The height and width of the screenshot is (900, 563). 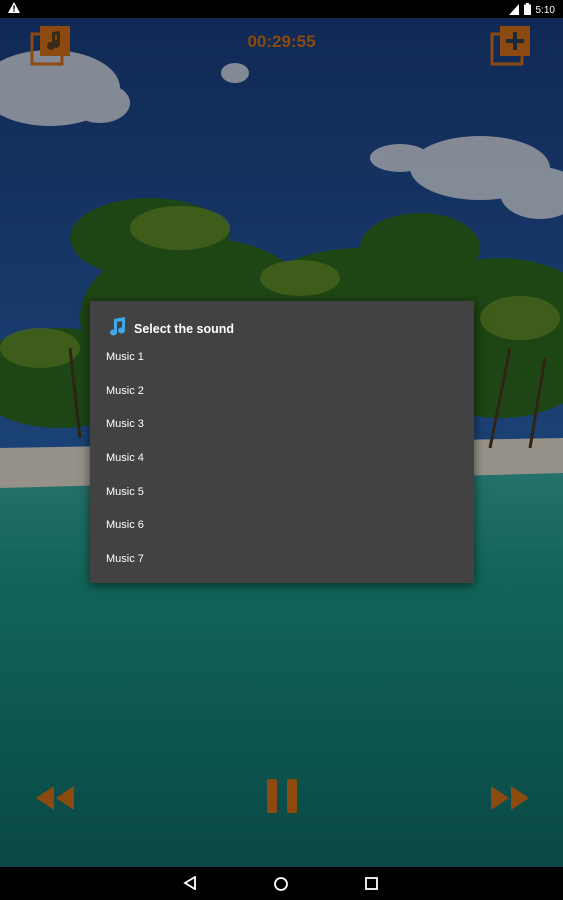 What do you see at coordinates (14, 9) in the screenshot?
I see `warning-icon` at bounding box center [14, 9].